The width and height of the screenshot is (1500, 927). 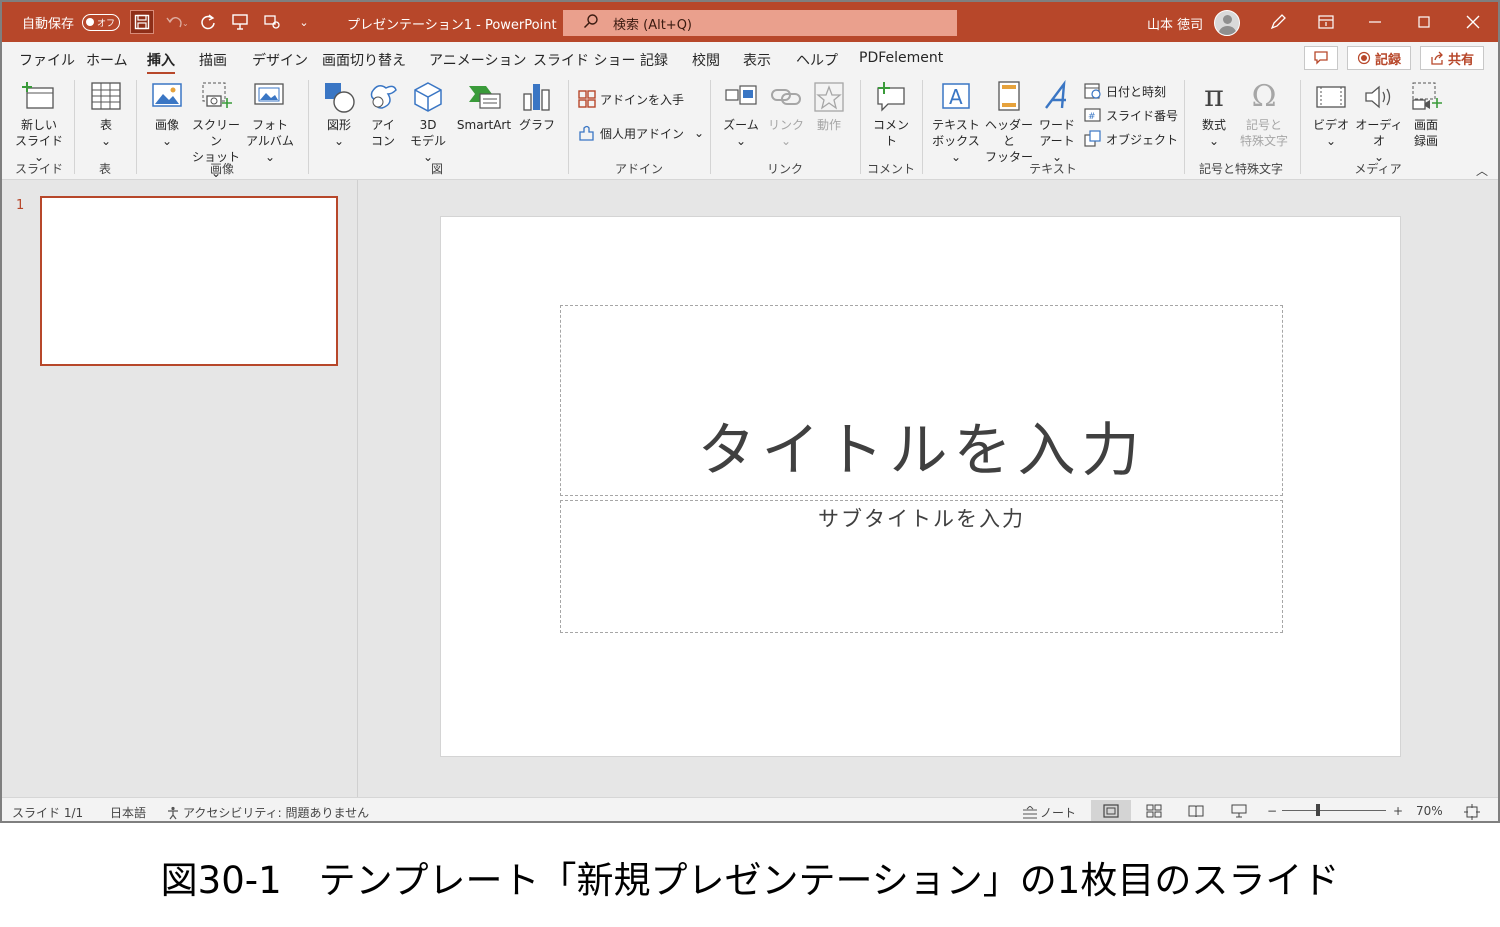 I want to click on new-slide-button: 新しい スライド ⌄, so click(x=39, y=122).